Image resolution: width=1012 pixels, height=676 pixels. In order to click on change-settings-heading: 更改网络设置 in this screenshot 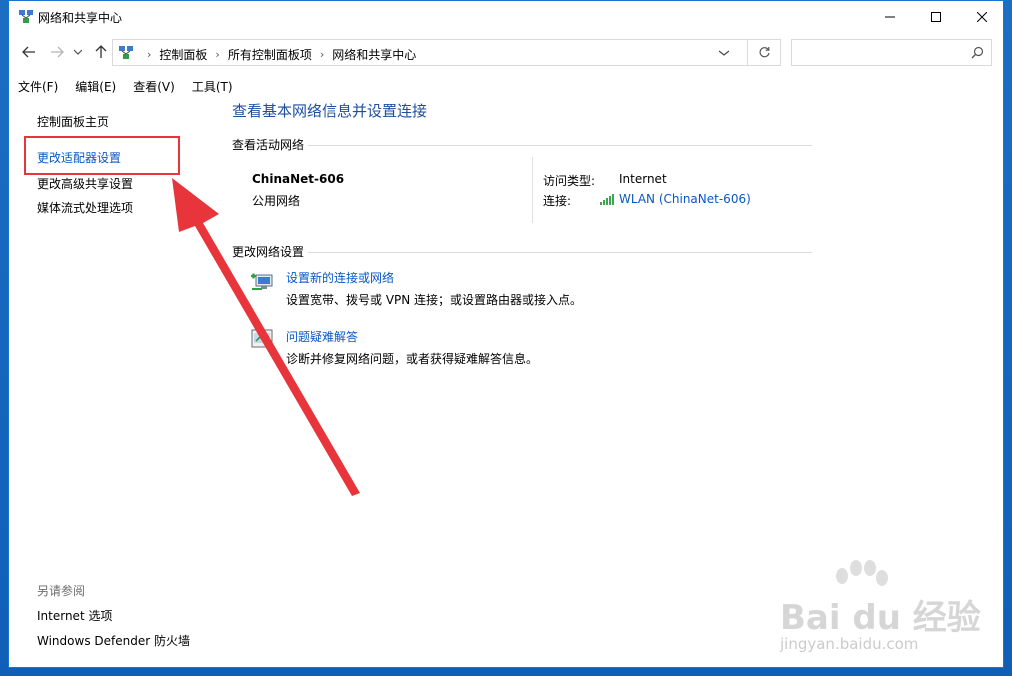, I will do `click(270, 251)`.